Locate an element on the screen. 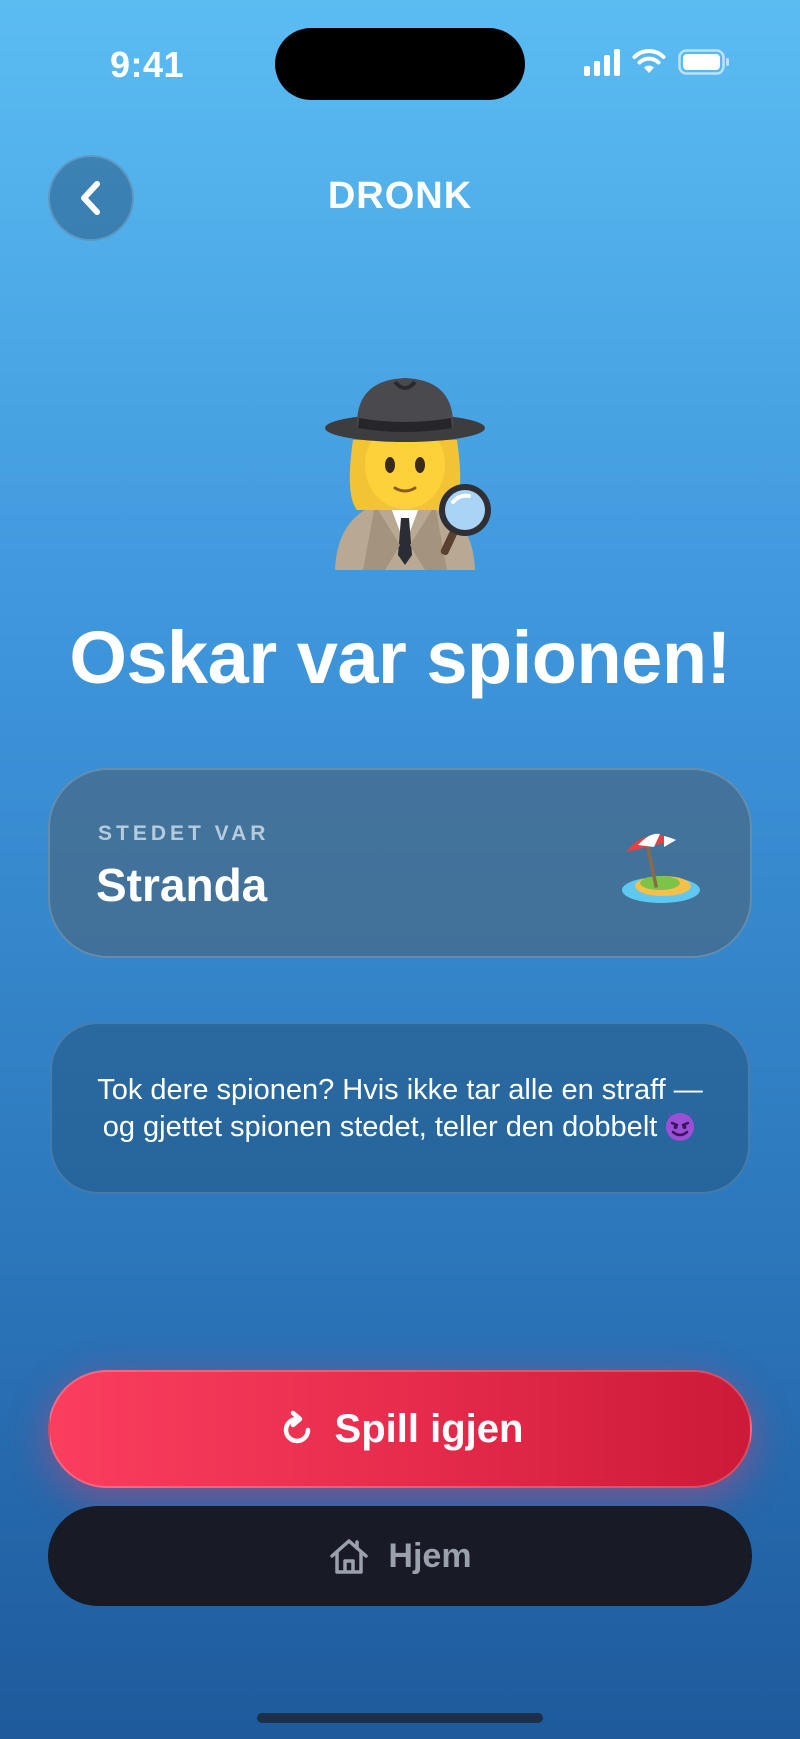 This screenshot has width=800, height=1739. location-name: Stranda is located at coordinates (182, 885).